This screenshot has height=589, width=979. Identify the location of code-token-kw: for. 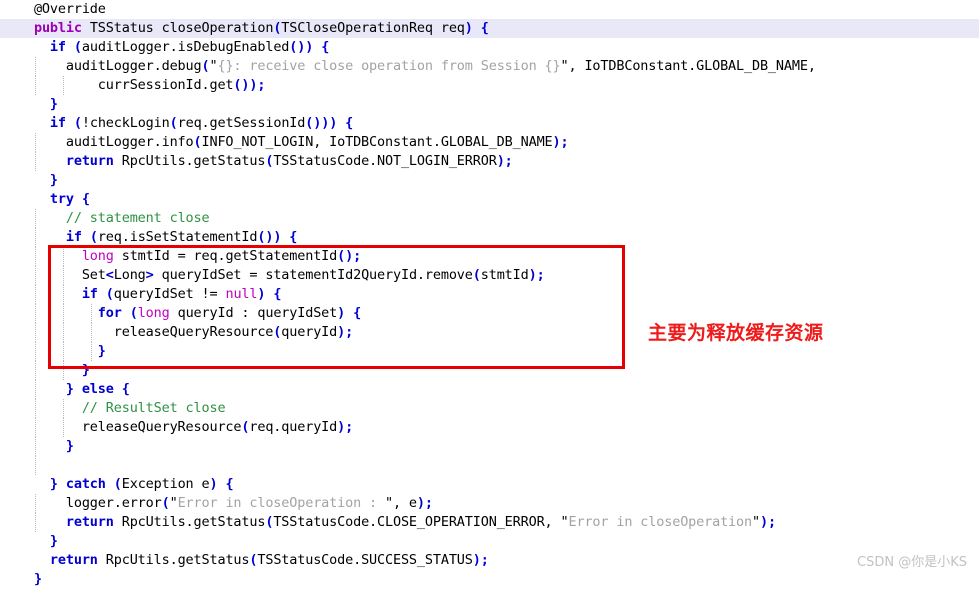
(109, 313).